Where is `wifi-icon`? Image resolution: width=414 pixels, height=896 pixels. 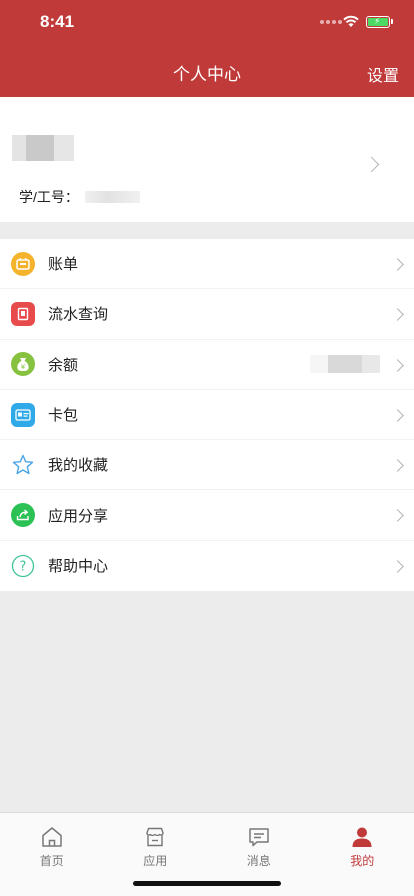
wifi-icon is located at coordinates (351, 21).